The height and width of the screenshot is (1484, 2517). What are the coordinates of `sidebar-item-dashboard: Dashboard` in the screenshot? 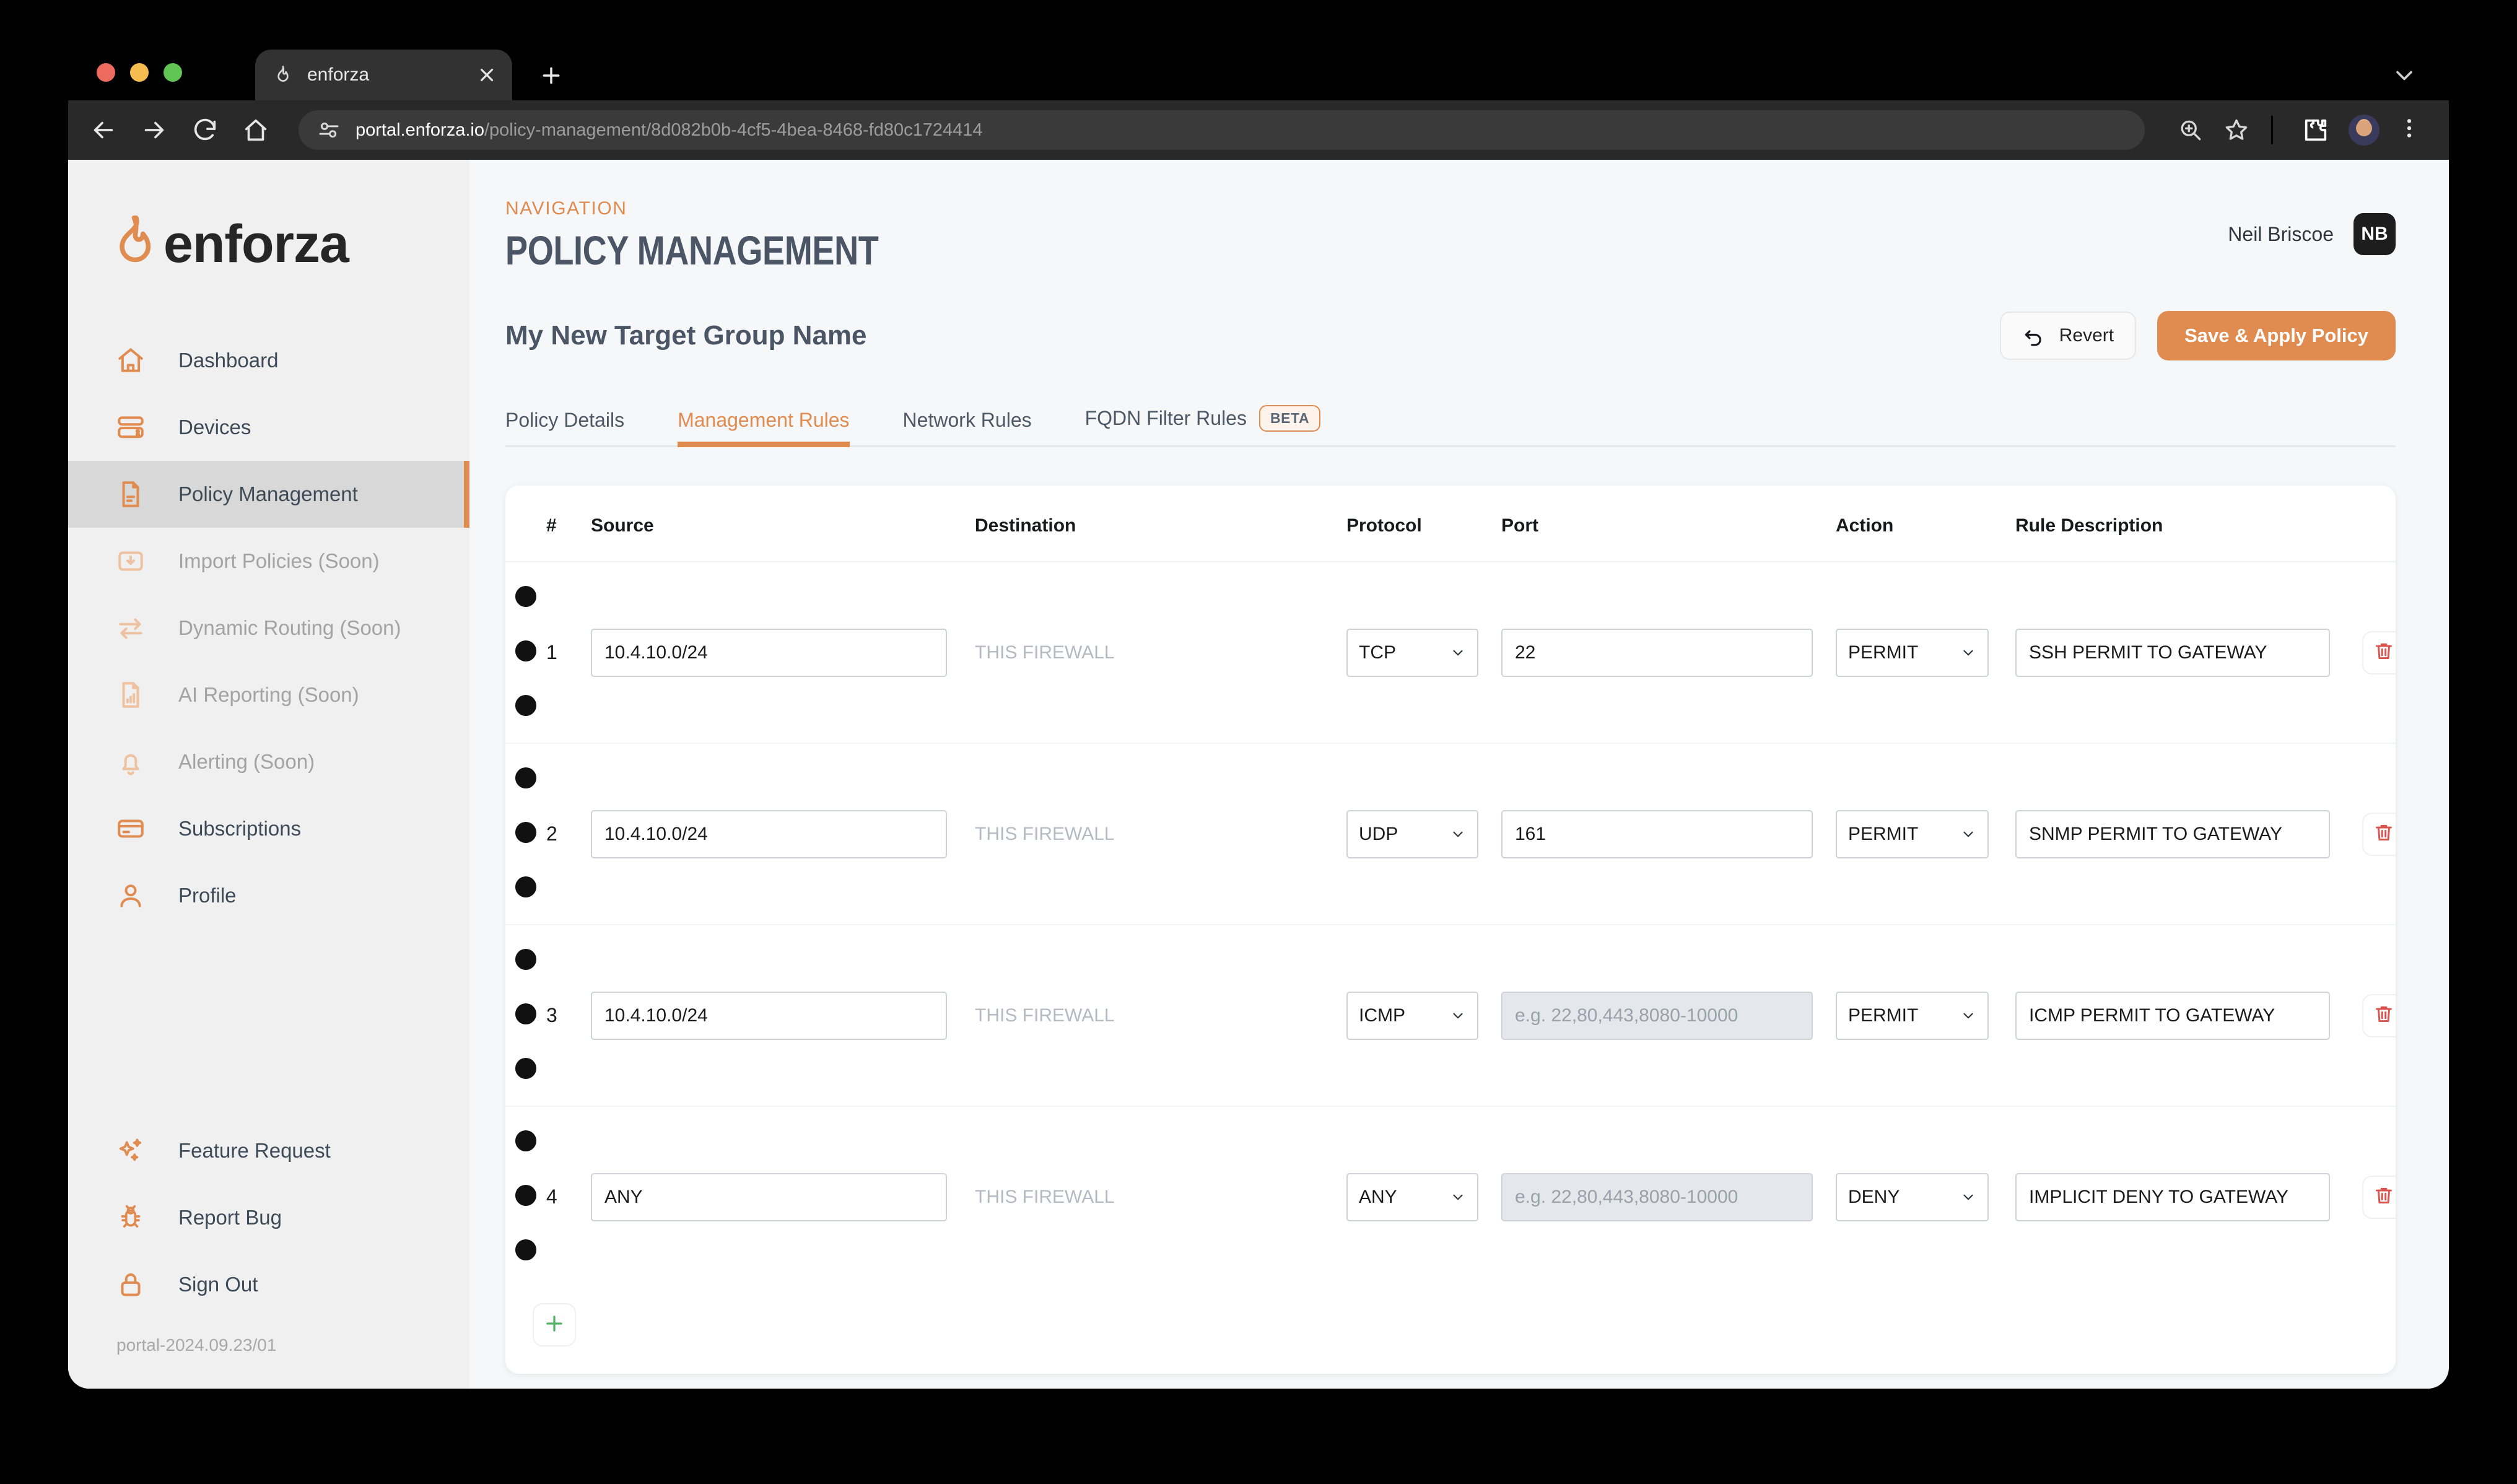 It's located at (268, 360).